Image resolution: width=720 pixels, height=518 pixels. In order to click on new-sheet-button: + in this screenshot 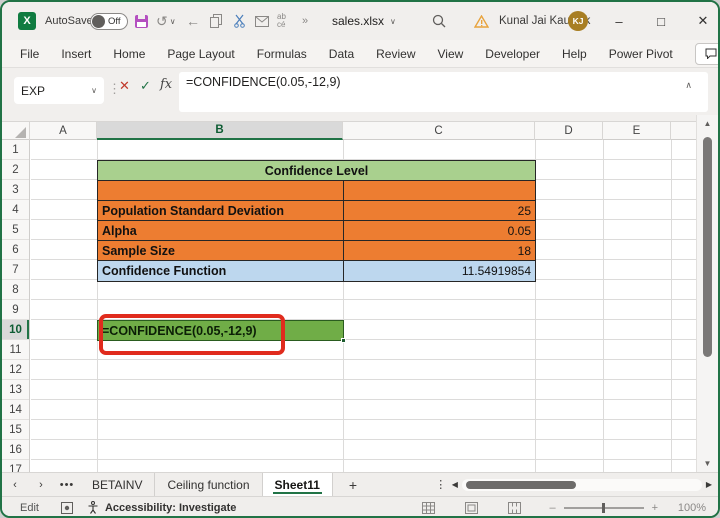, I will do `click(353, 484)`.